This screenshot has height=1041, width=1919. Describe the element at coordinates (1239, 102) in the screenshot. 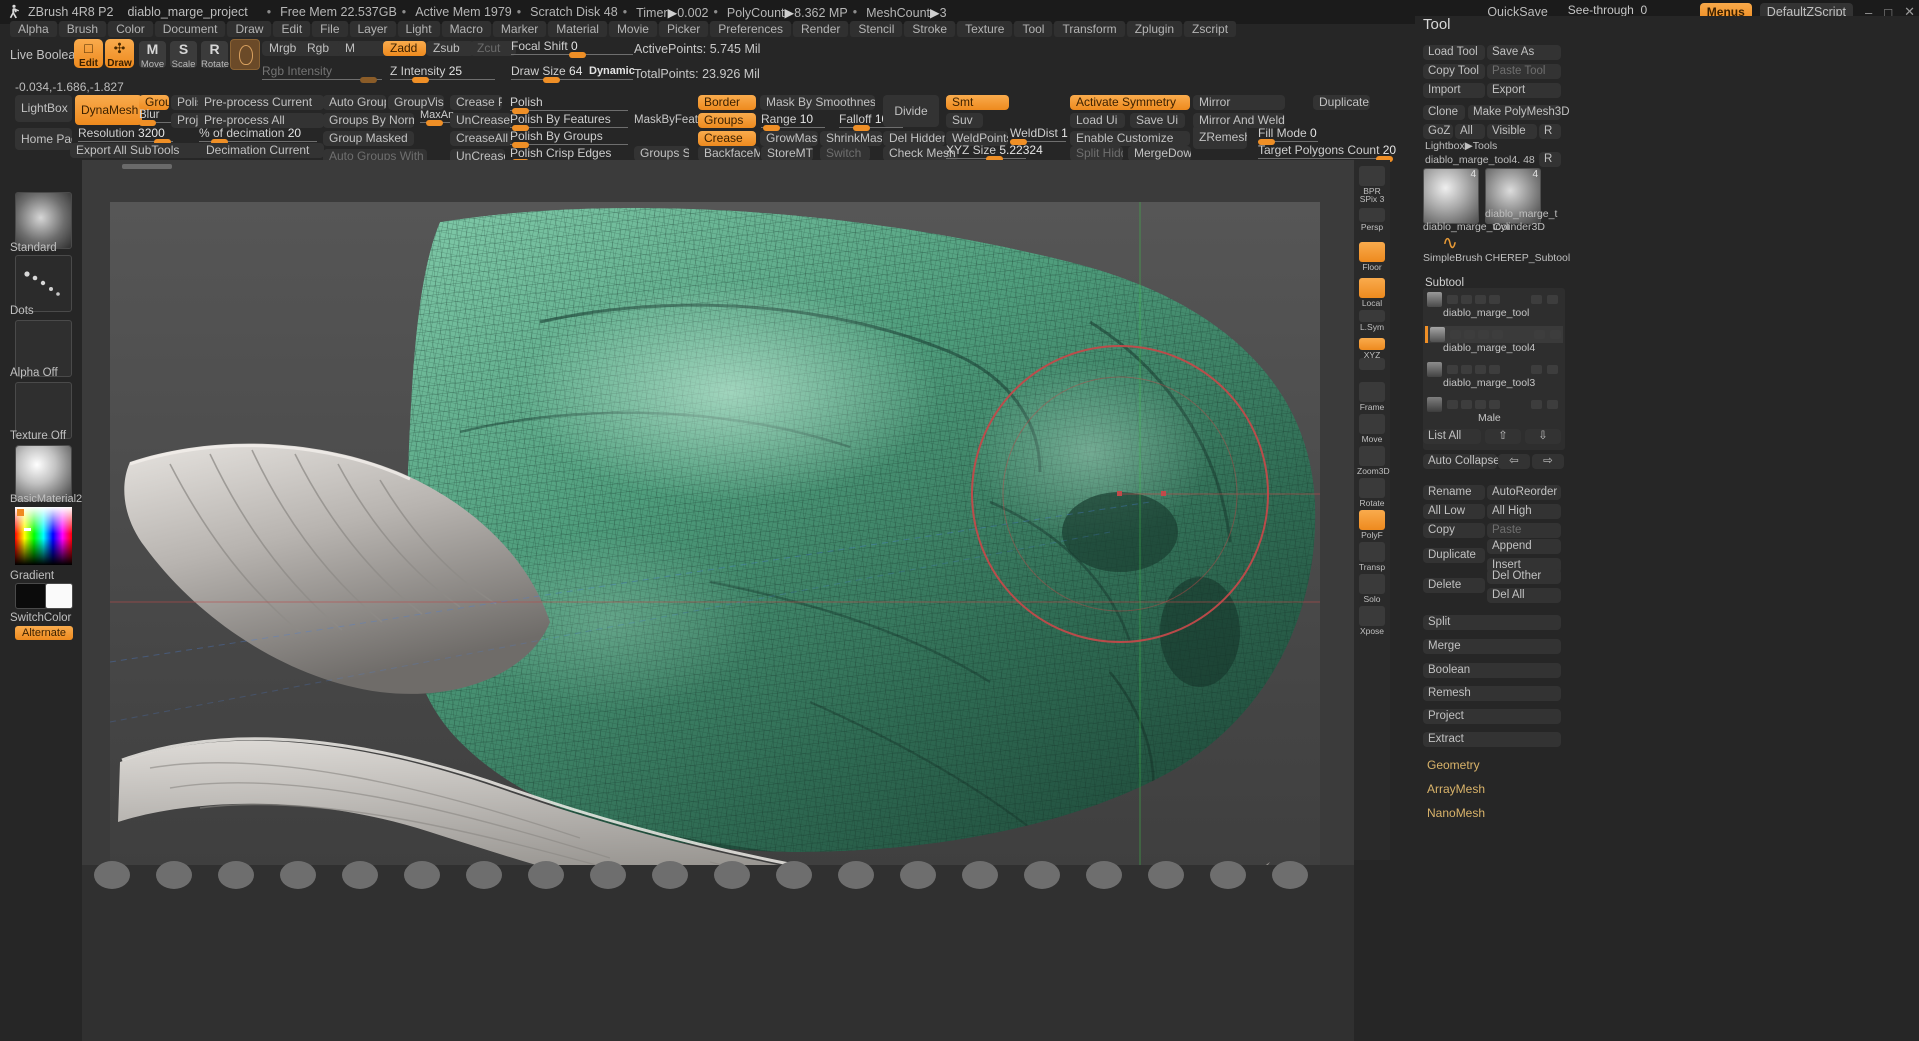

I see `mirror-button: Mirror` at that location.